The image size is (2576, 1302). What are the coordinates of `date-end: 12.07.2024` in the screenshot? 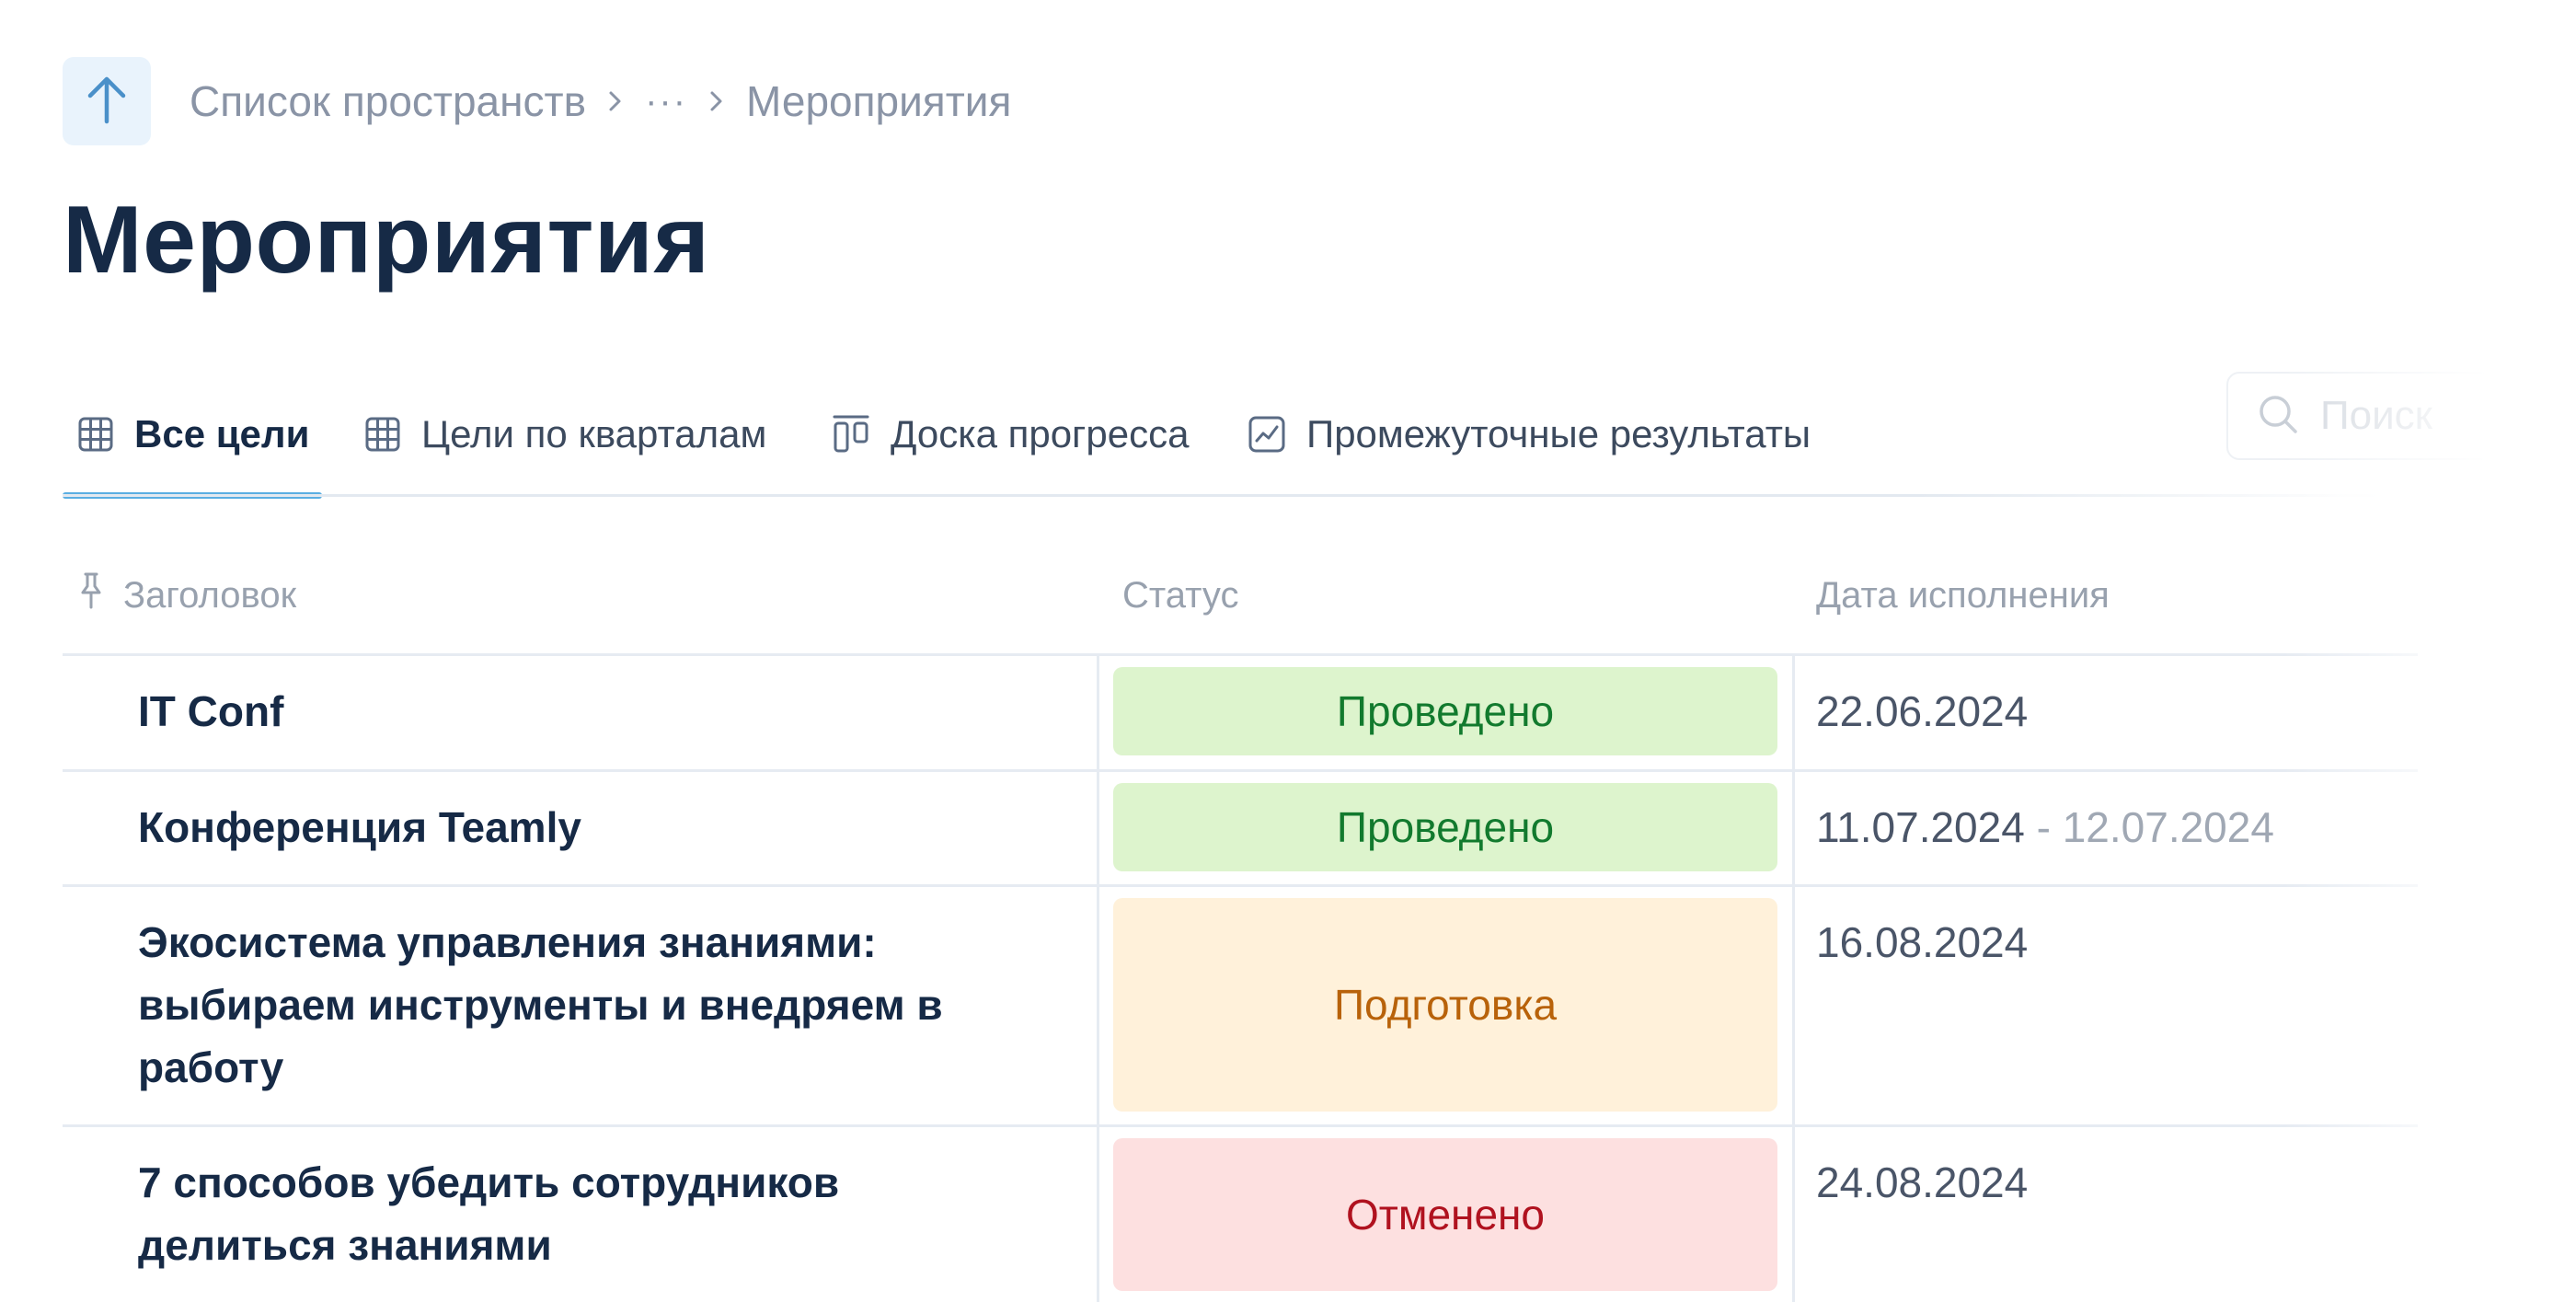 It's located at (2168, 827).